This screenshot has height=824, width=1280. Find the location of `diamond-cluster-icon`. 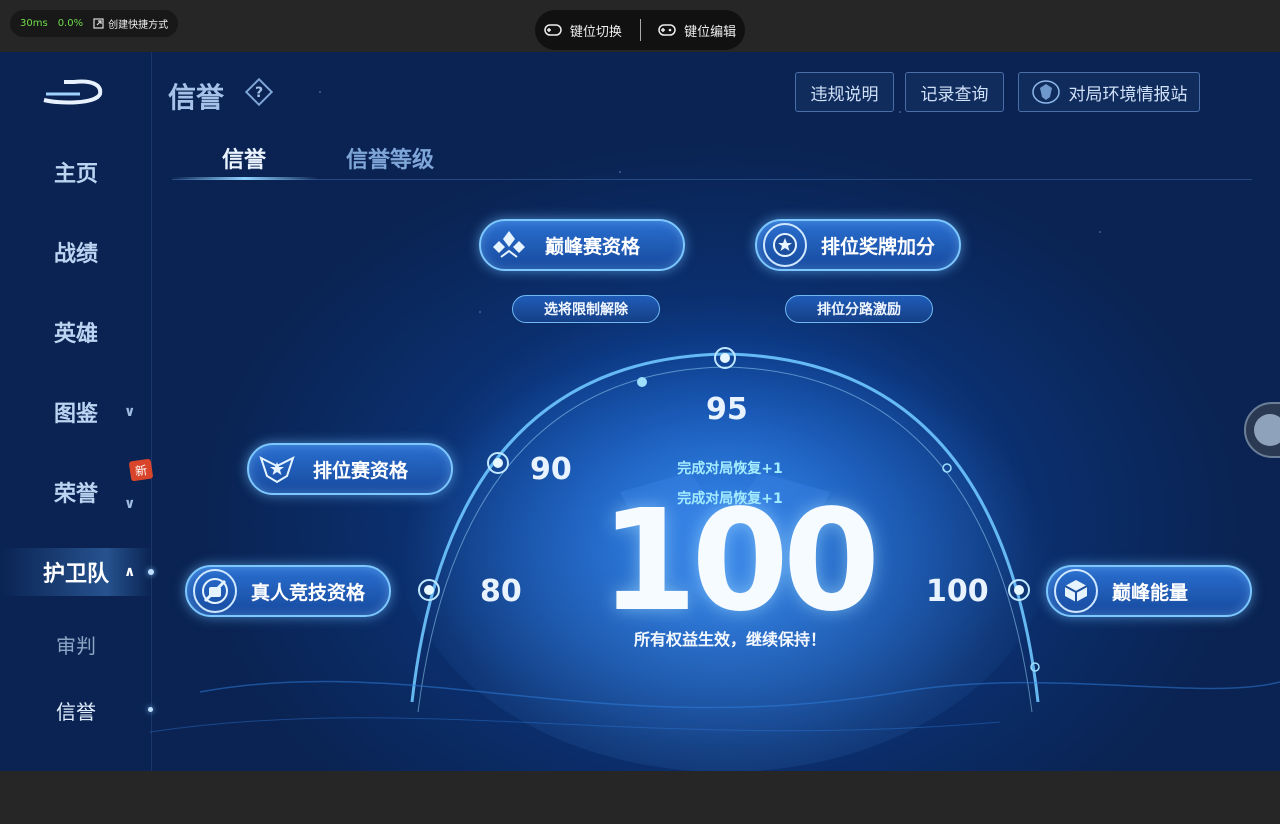

diamond-cluster-icon is located at coordinates (509, 245).